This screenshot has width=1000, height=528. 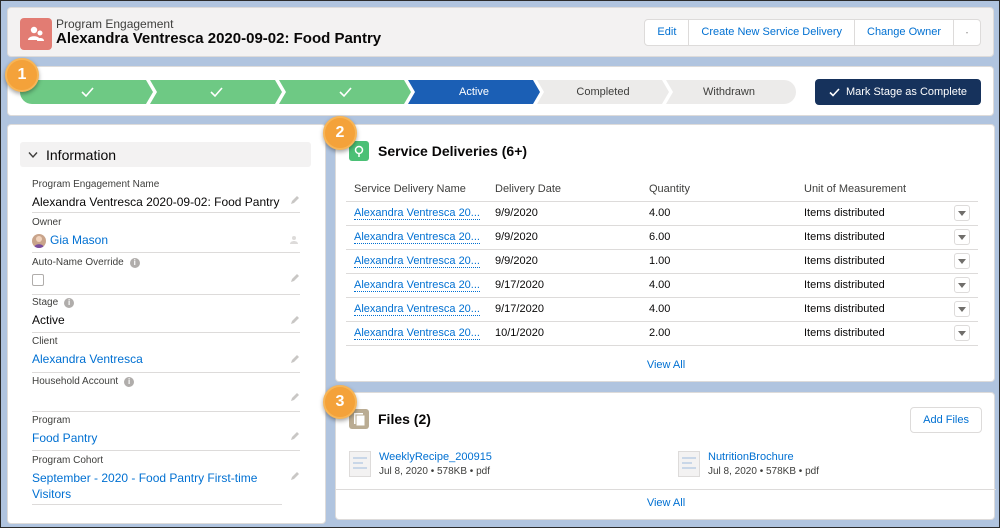 I want to click on callout-badge-2: 2, so click(x=340, y=133).